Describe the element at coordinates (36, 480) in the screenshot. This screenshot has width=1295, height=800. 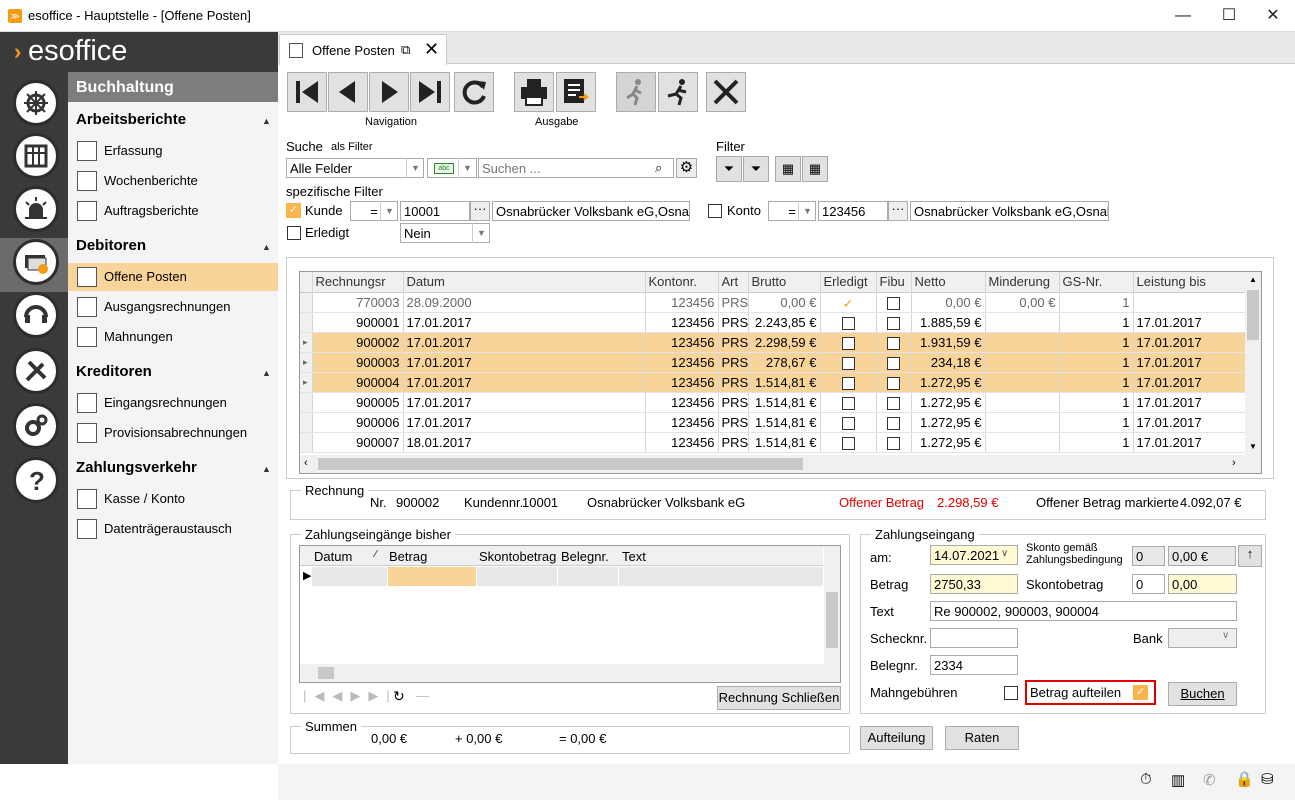
I see `help-icon: ?` at that location.